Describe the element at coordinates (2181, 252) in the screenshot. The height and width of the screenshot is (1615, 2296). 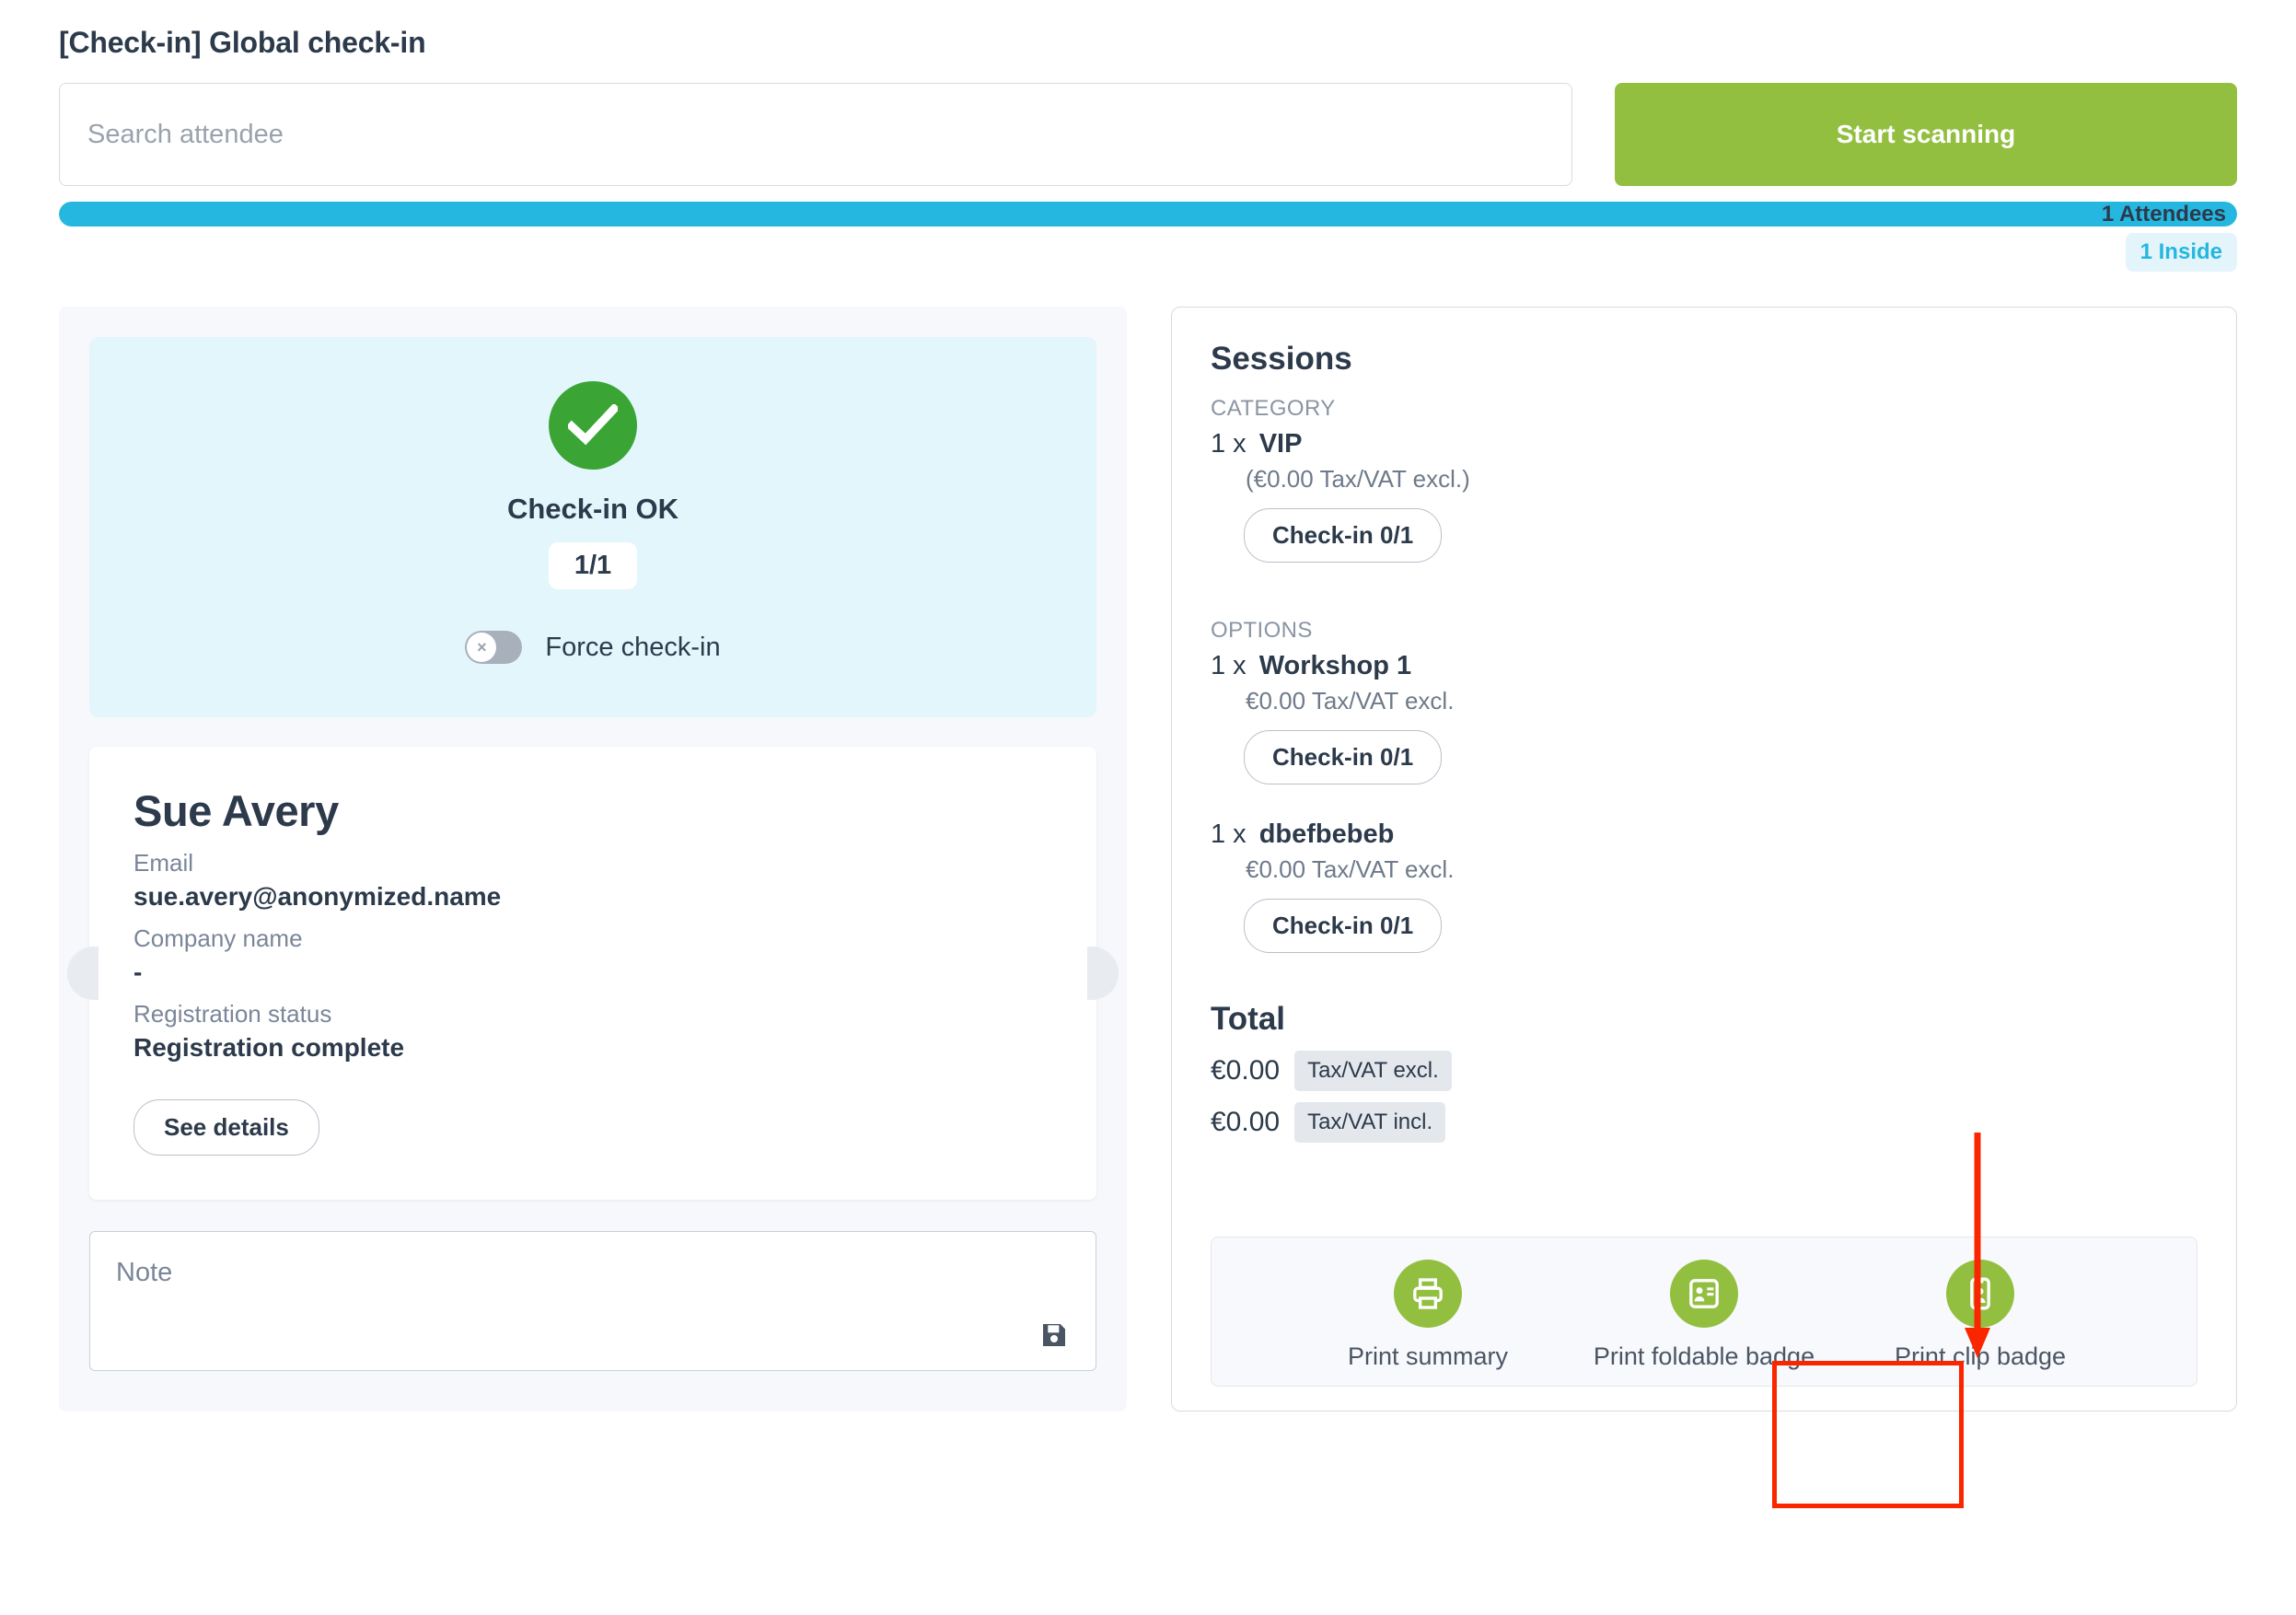
I see `inside-badge: 1 Inside` at that location.